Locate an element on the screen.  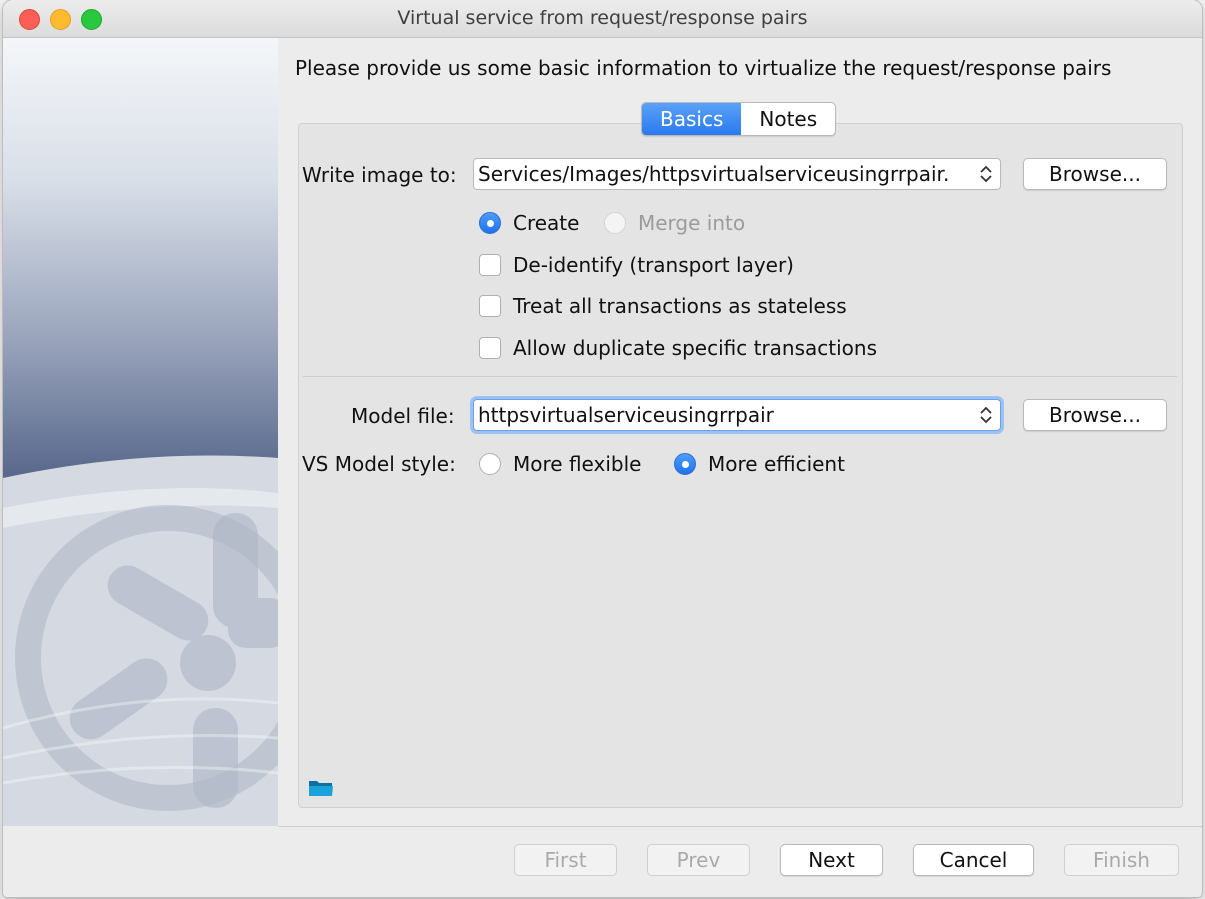
model-file-label: Model file: is located at coordinates (403, 416).